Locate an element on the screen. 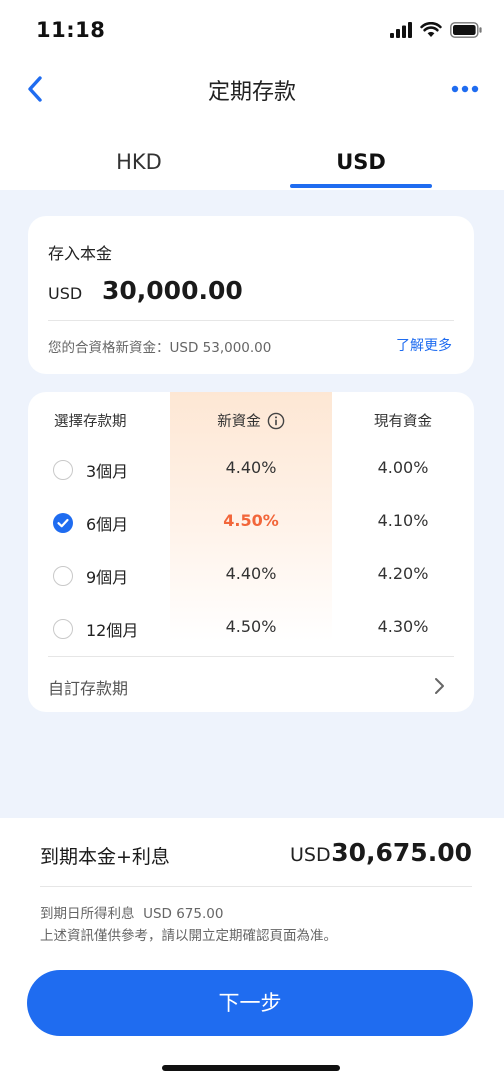 The height and width of the screenshot is (1084, 504). maturity-amount: 30,675.00 is located at coordinates (401, 852).